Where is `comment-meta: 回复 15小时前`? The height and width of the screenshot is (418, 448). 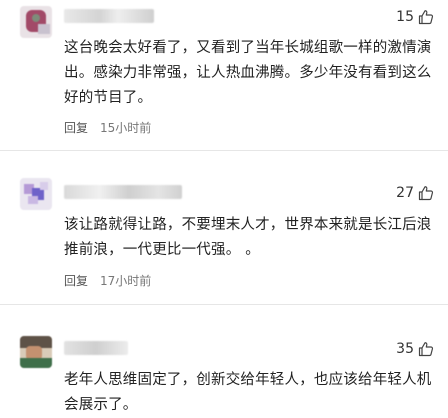
comment-meta: 回复 15小时前 is located at coordinates (107, 127).